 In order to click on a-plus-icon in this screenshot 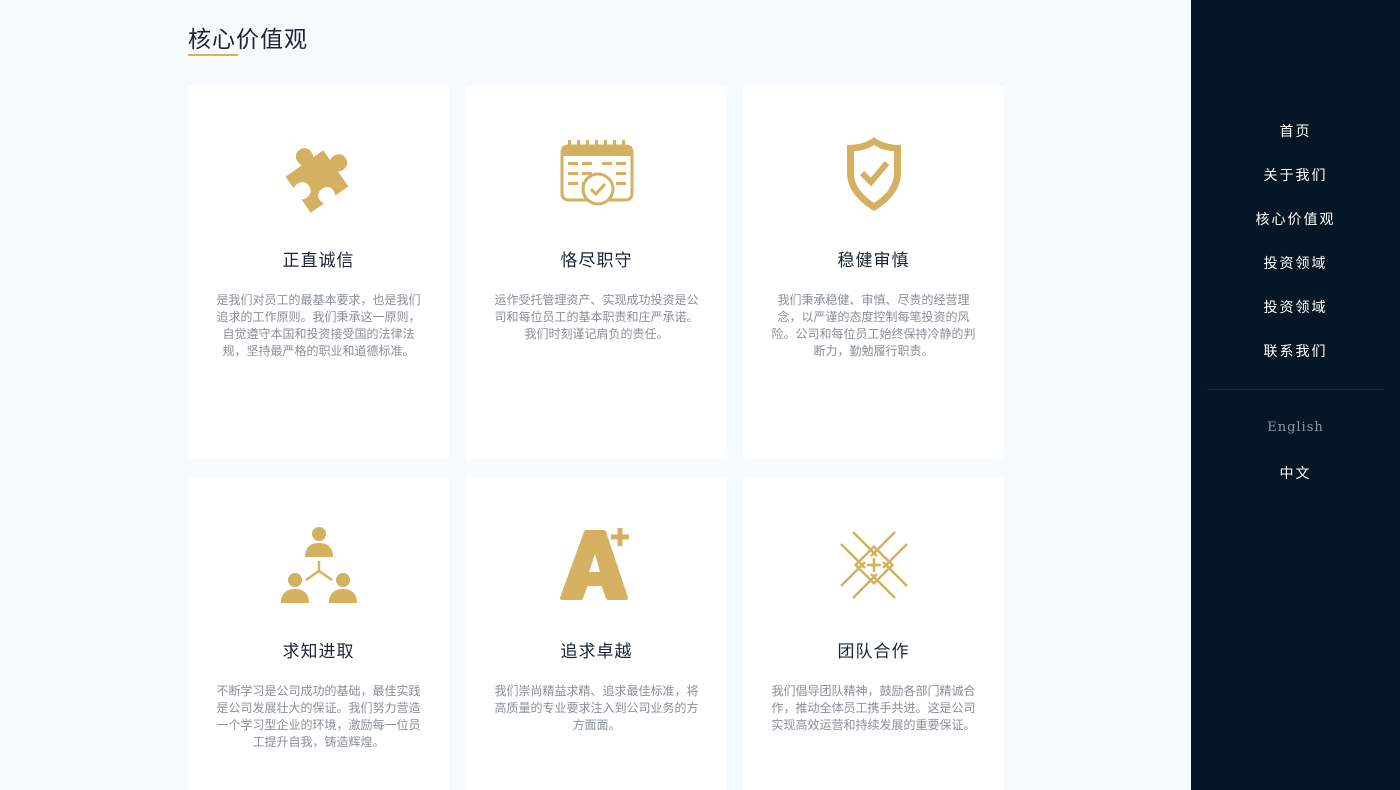, I will do `click(597, 565)`.